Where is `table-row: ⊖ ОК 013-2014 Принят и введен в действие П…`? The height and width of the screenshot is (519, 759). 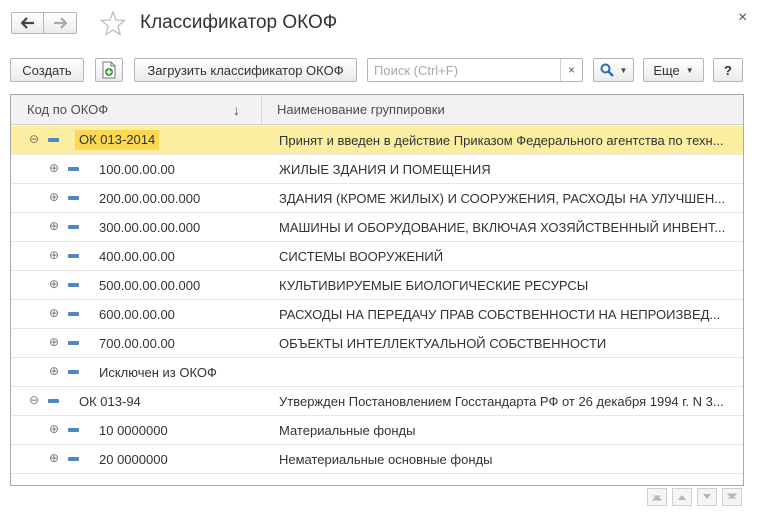 table-row: ⊖ ОК 013-2014 Принят и введен в действие П… is located at coordinates (377, 140).